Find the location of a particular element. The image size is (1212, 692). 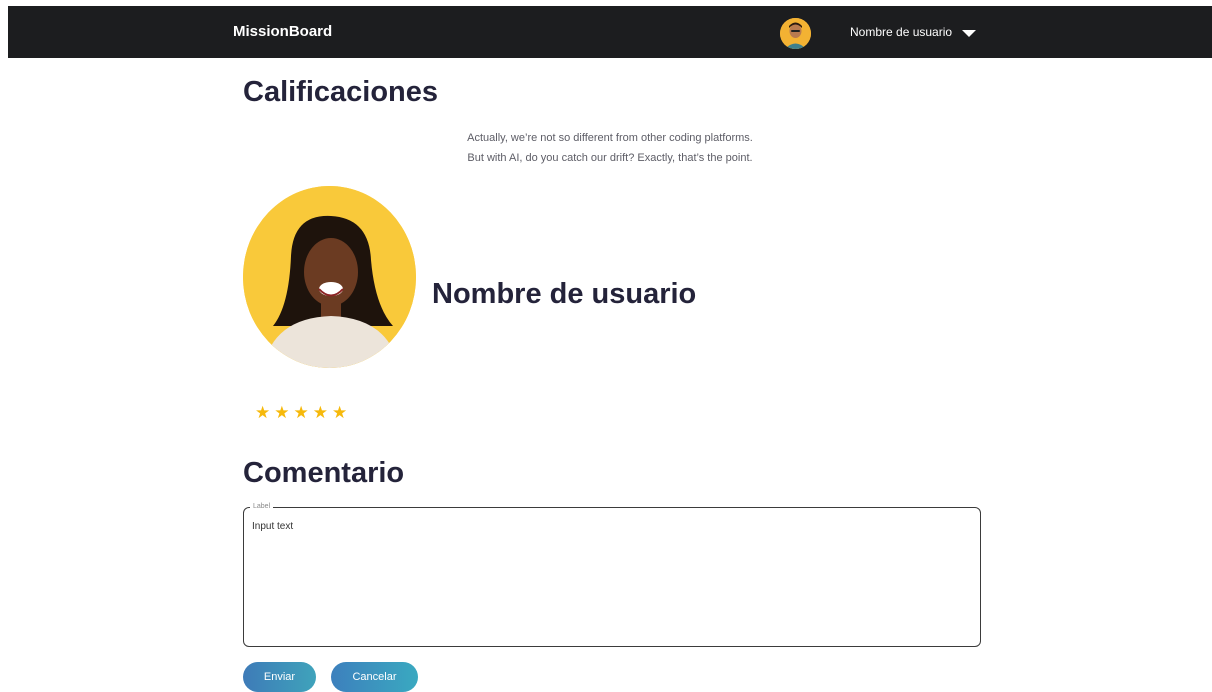

comment-field: Label Input text is located at coordinates (612, 574).